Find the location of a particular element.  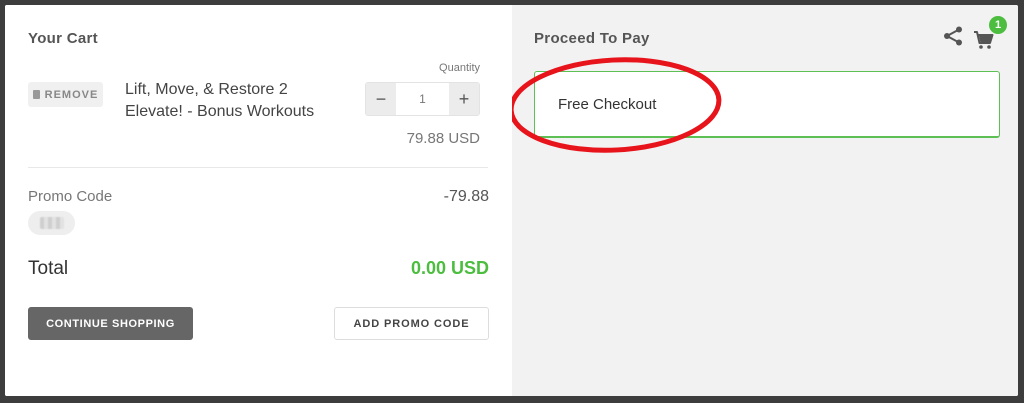

continue-shopping-button: CONTINUE SHOPPING is located at coordinates (110, 323).